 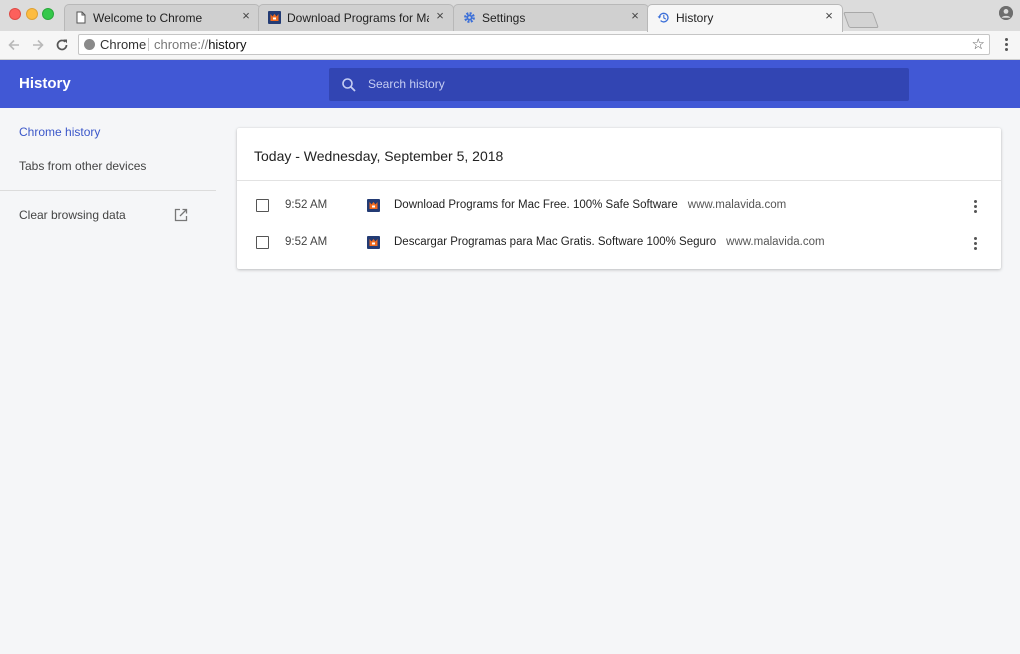 I want to click on history-icon, so click(x=663, y=17).